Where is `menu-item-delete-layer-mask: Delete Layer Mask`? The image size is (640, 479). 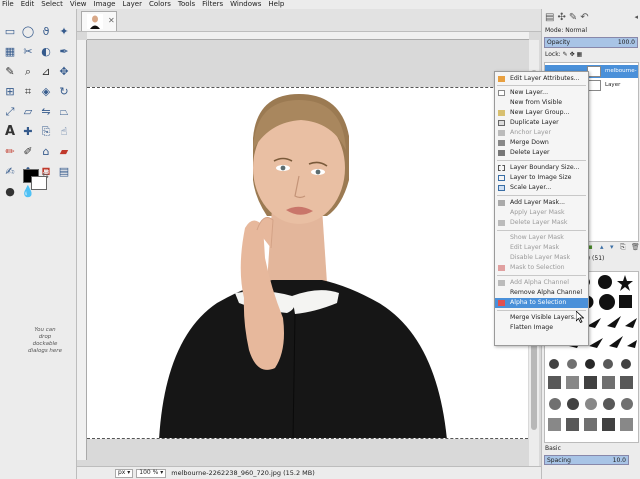 menu-item-delete-layer-mask: Delete Layer Mask is located at coordinates (541, 223).